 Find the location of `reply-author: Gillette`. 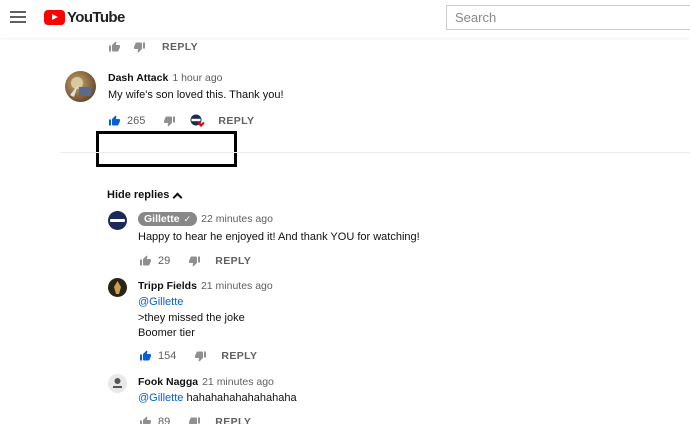

reply-author: Gillette is located at coordinates (162, 219).